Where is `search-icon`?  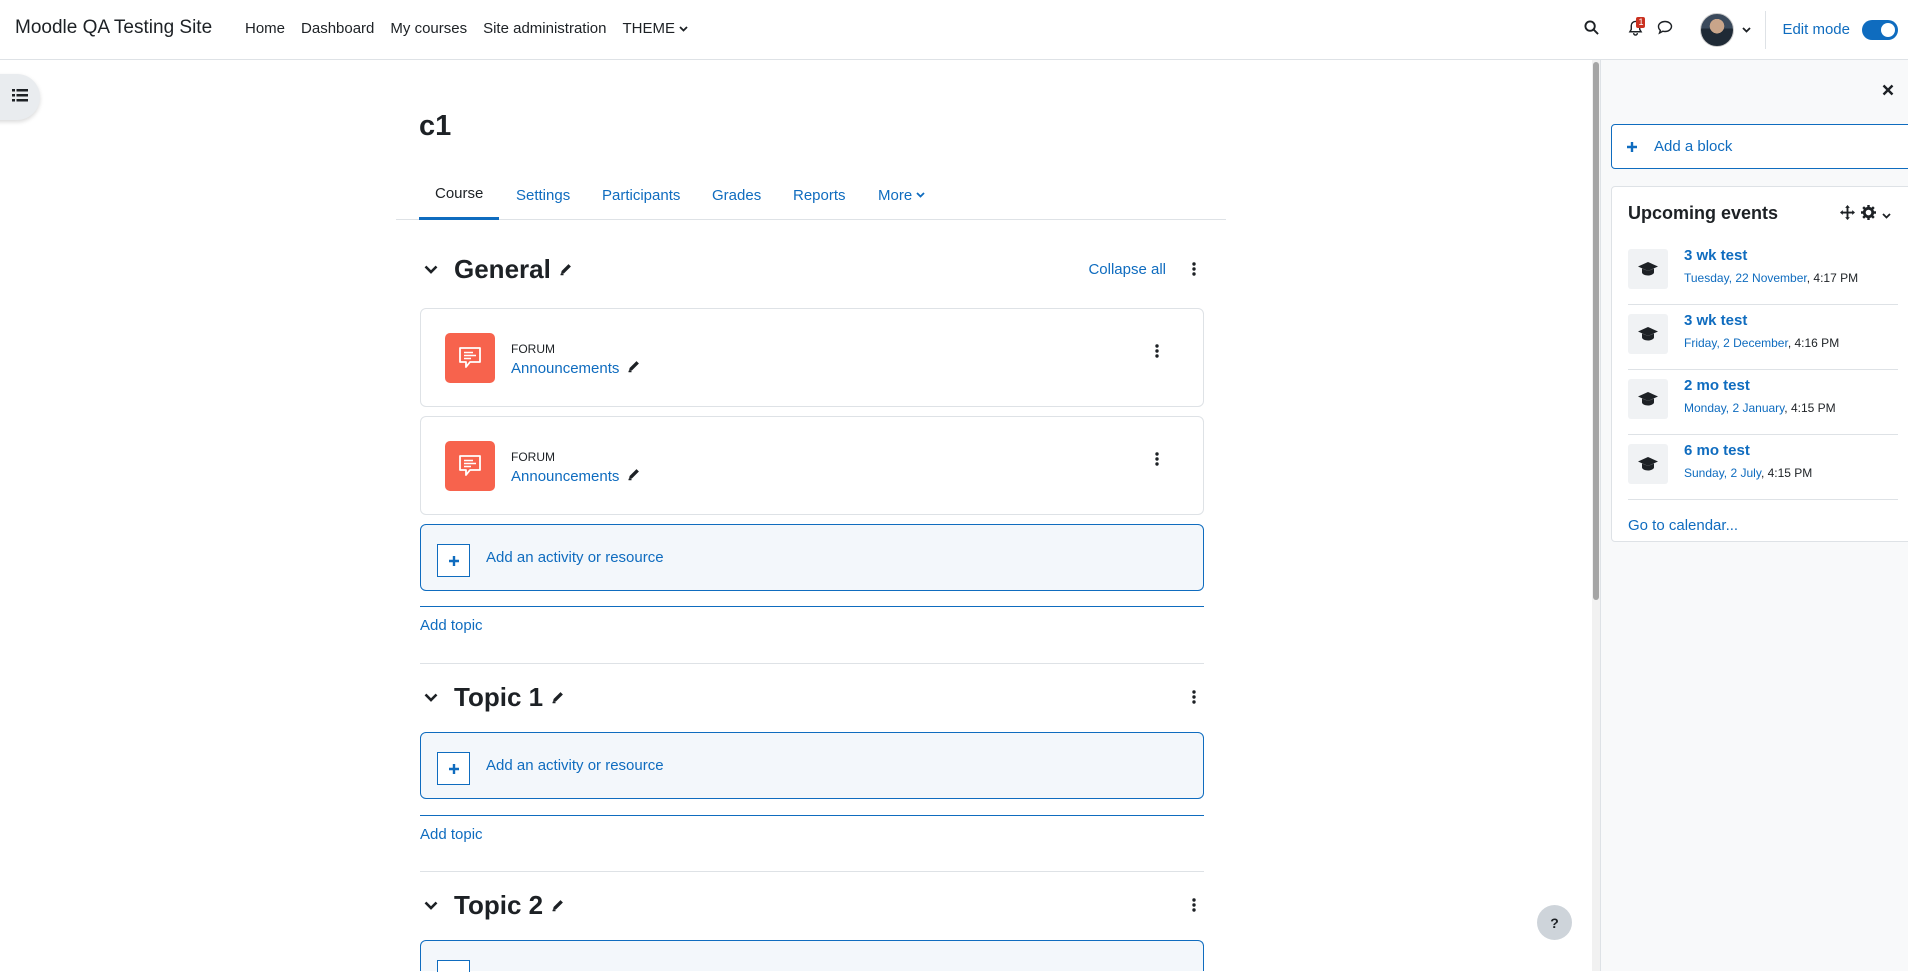 search-icon is located at coordinates (1591, 29).